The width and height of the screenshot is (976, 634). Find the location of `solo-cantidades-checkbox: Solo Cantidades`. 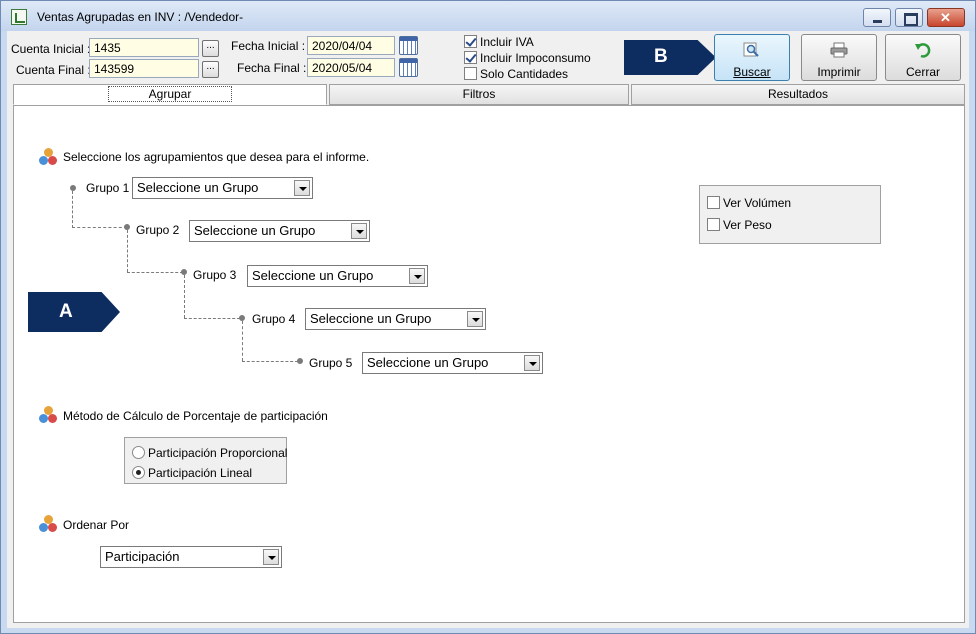

solo-cantidades-checkbox: Solo Cantidades is located at coordinates (516, 74).